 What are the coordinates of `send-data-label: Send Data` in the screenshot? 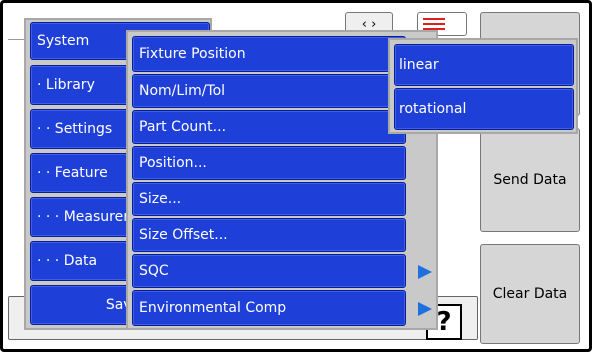 It's located at (530, 180).